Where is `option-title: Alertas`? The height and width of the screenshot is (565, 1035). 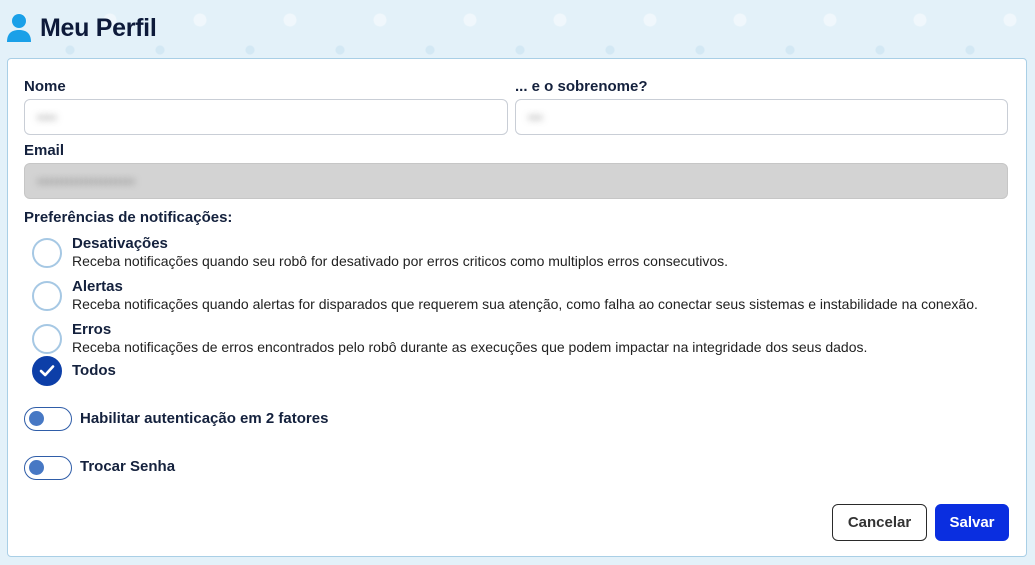
option-title: Alertas is located at coordinates (97, 286).